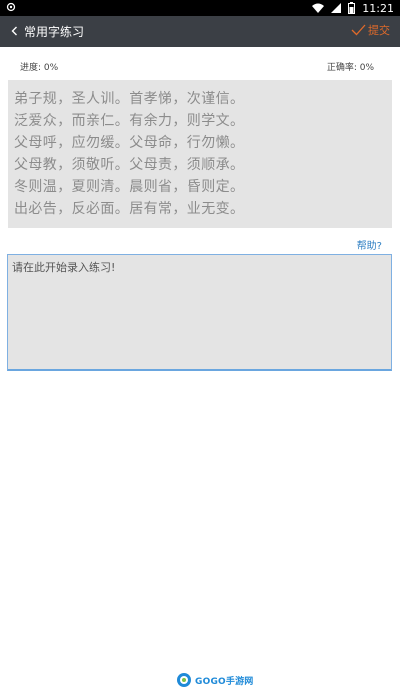 Image resolution: width=400 pixels, height=700 pixels. I want to click on status-time: 11:21, so click(378, 8).